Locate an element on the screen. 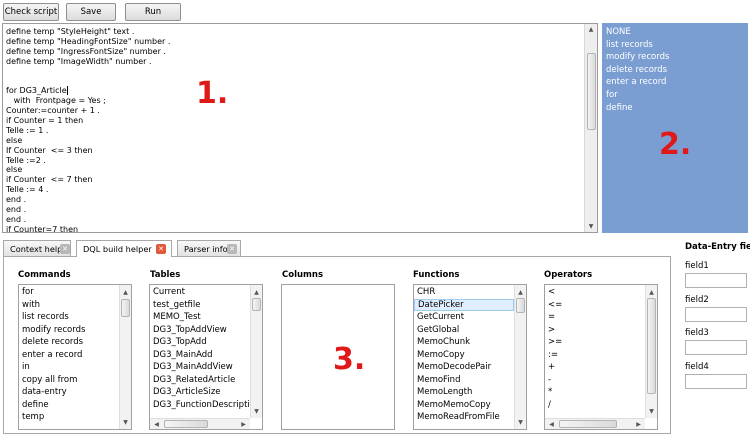  code-line: define temp "IngressFontSize" number . is located at coordinates (296, 52).